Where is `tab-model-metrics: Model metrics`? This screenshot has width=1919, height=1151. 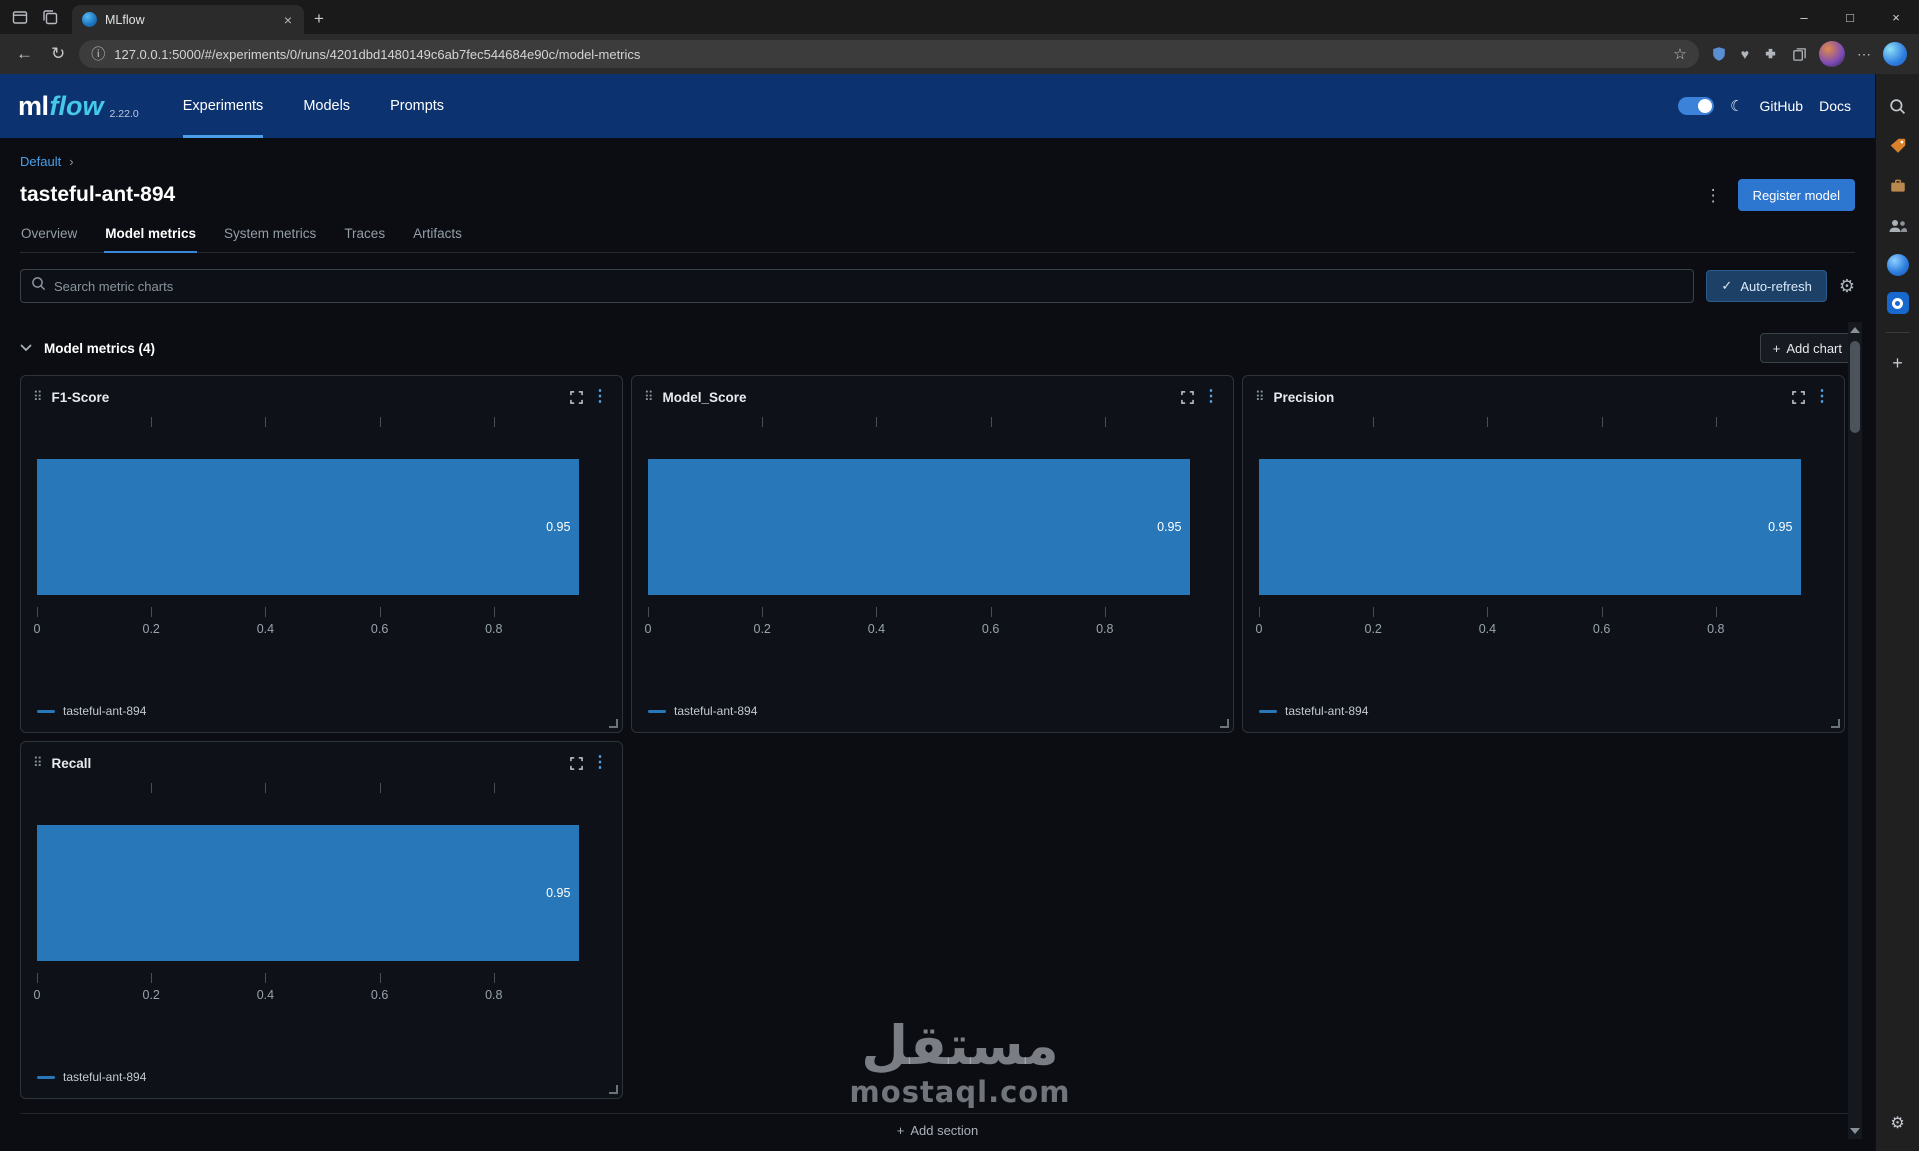 tab-model-metrics: Model metrics is located at coordinates (151, 239).